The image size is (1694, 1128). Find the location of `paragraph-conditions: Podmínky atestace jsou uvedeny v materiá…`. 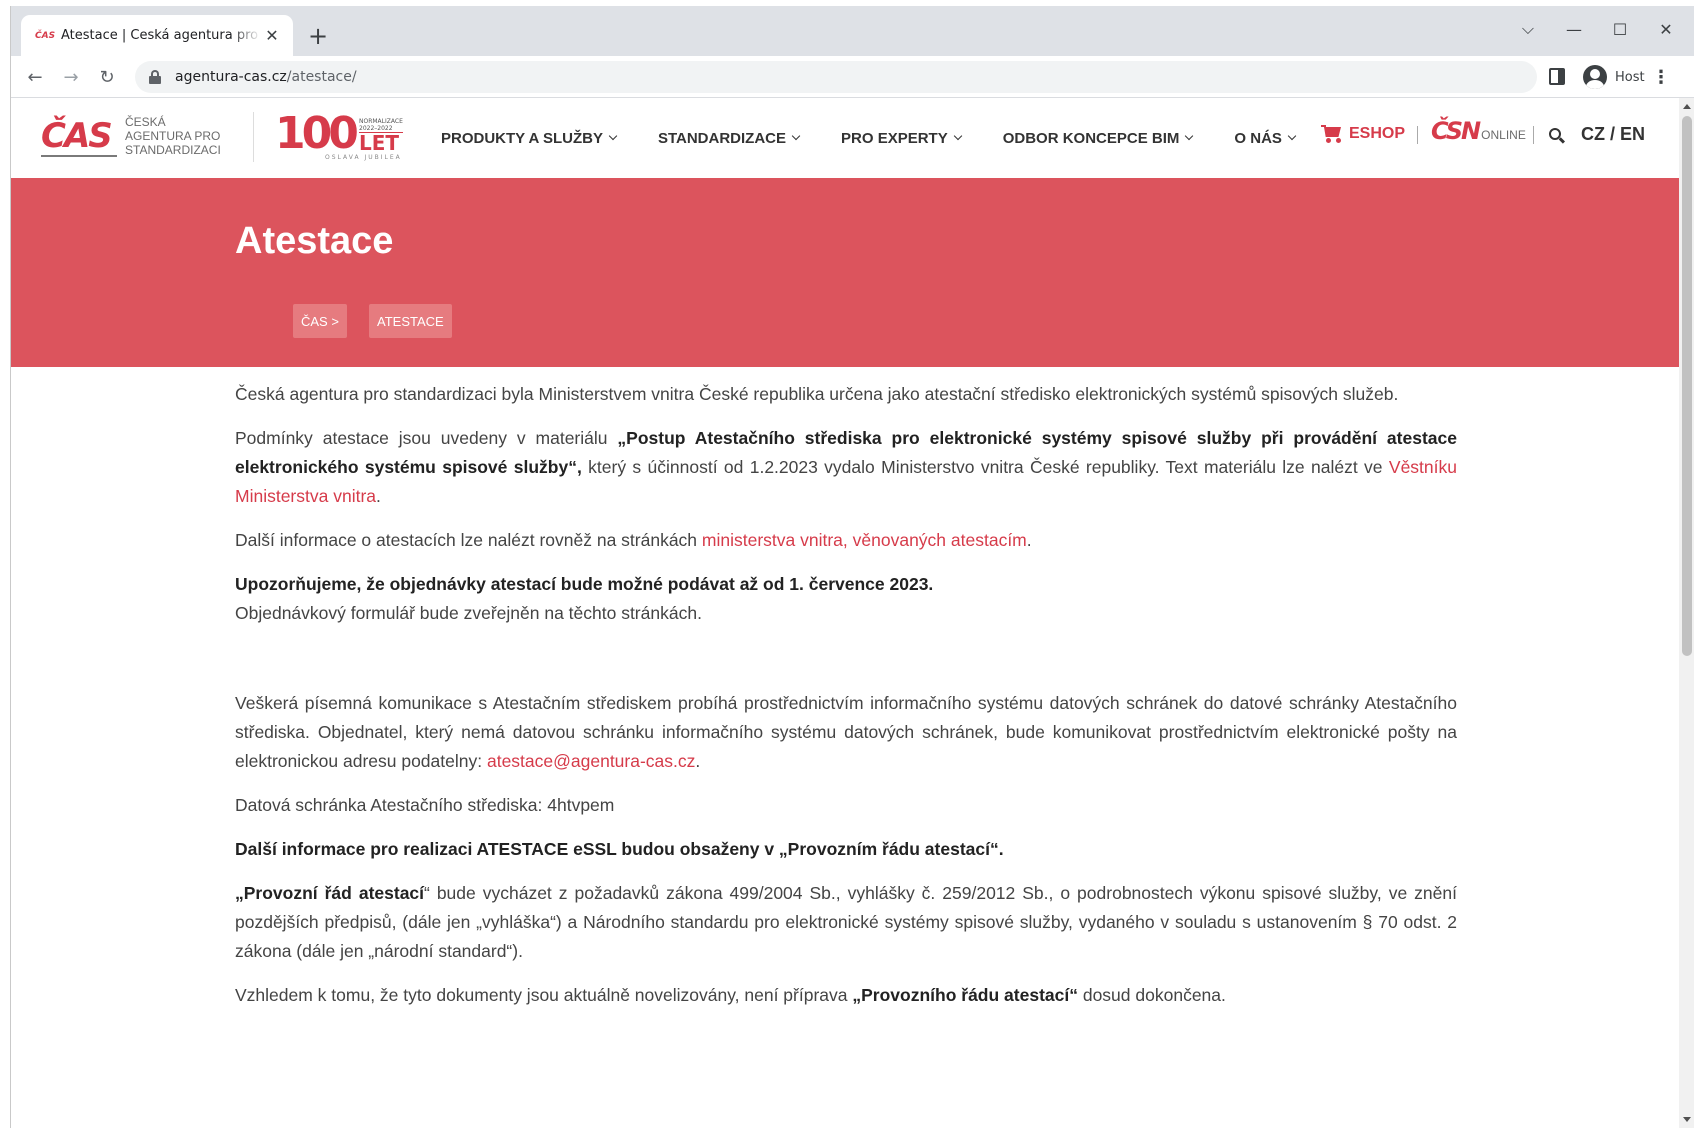

paragraph-conditions: Podmínky atestace jsou uvedeny v materiá… is located at coordinates (846, 467).